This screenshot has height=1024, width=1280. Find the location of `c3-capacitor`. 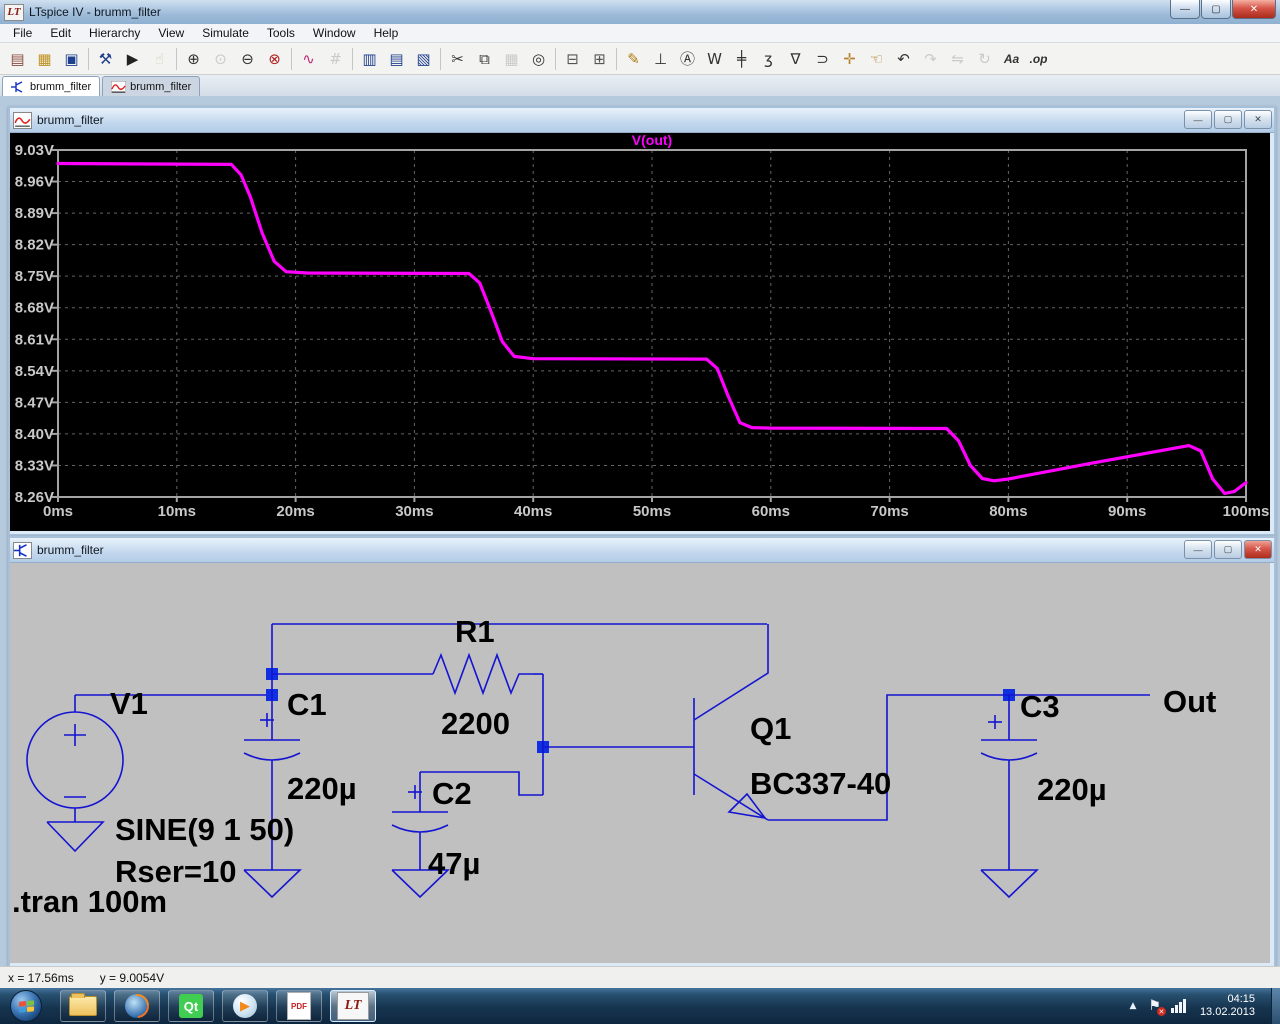

c3-capacitor is located at coordinates (1009, 797).